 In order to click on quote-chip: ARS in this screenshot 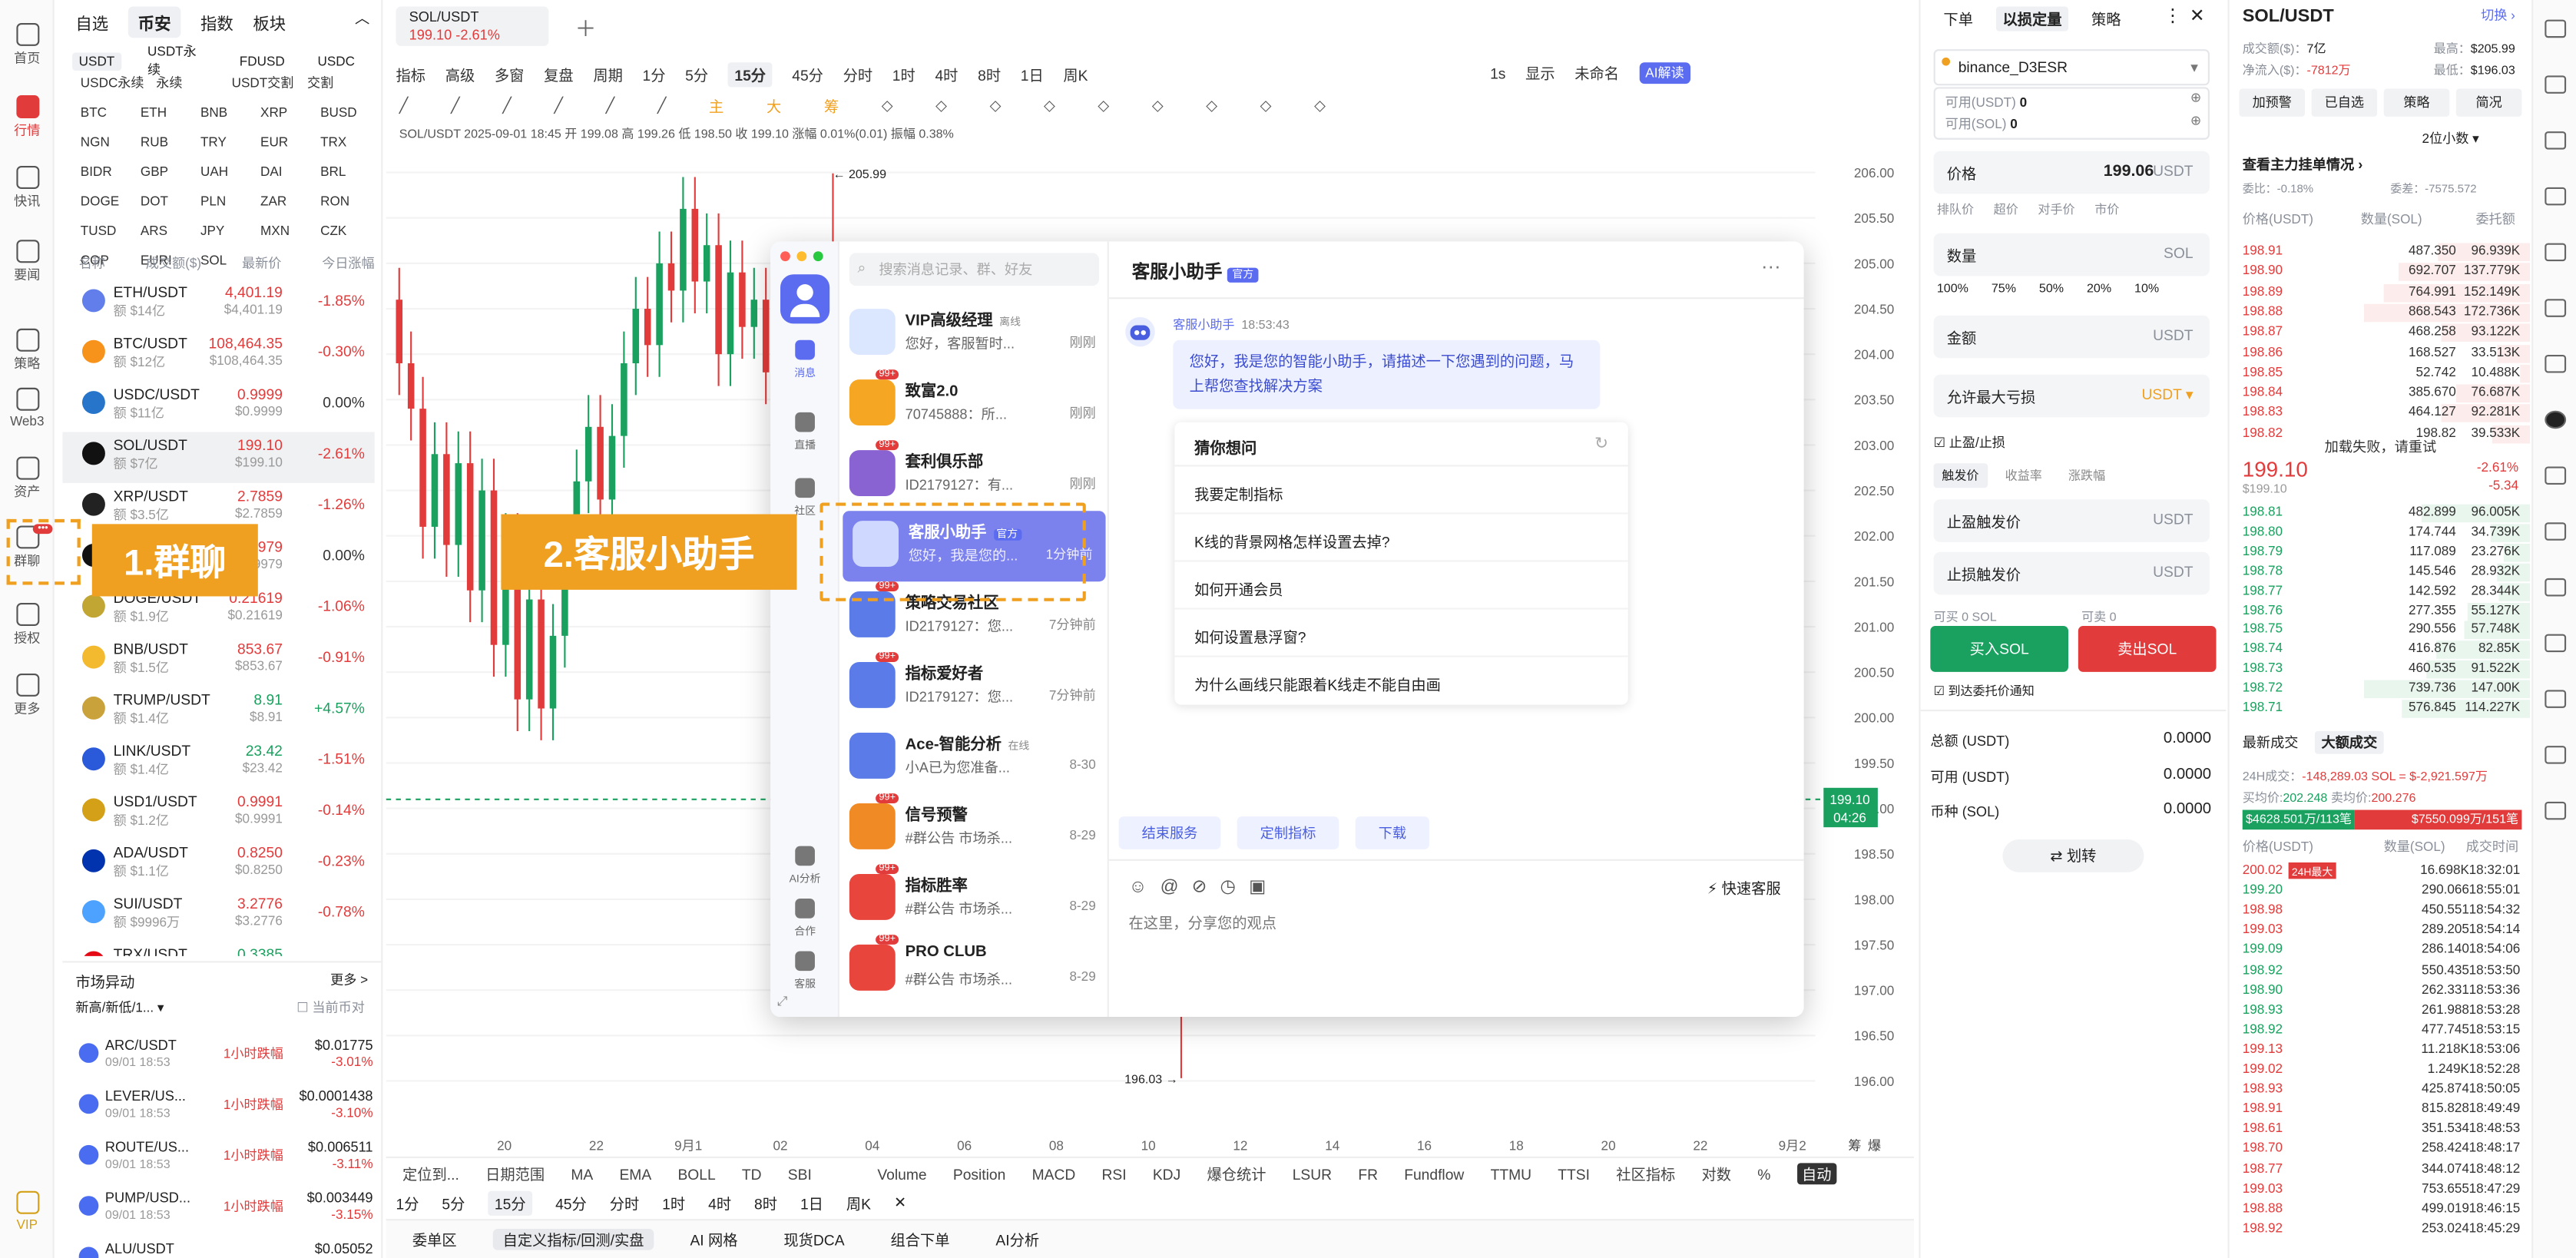, I will do `click(165, 232)`.